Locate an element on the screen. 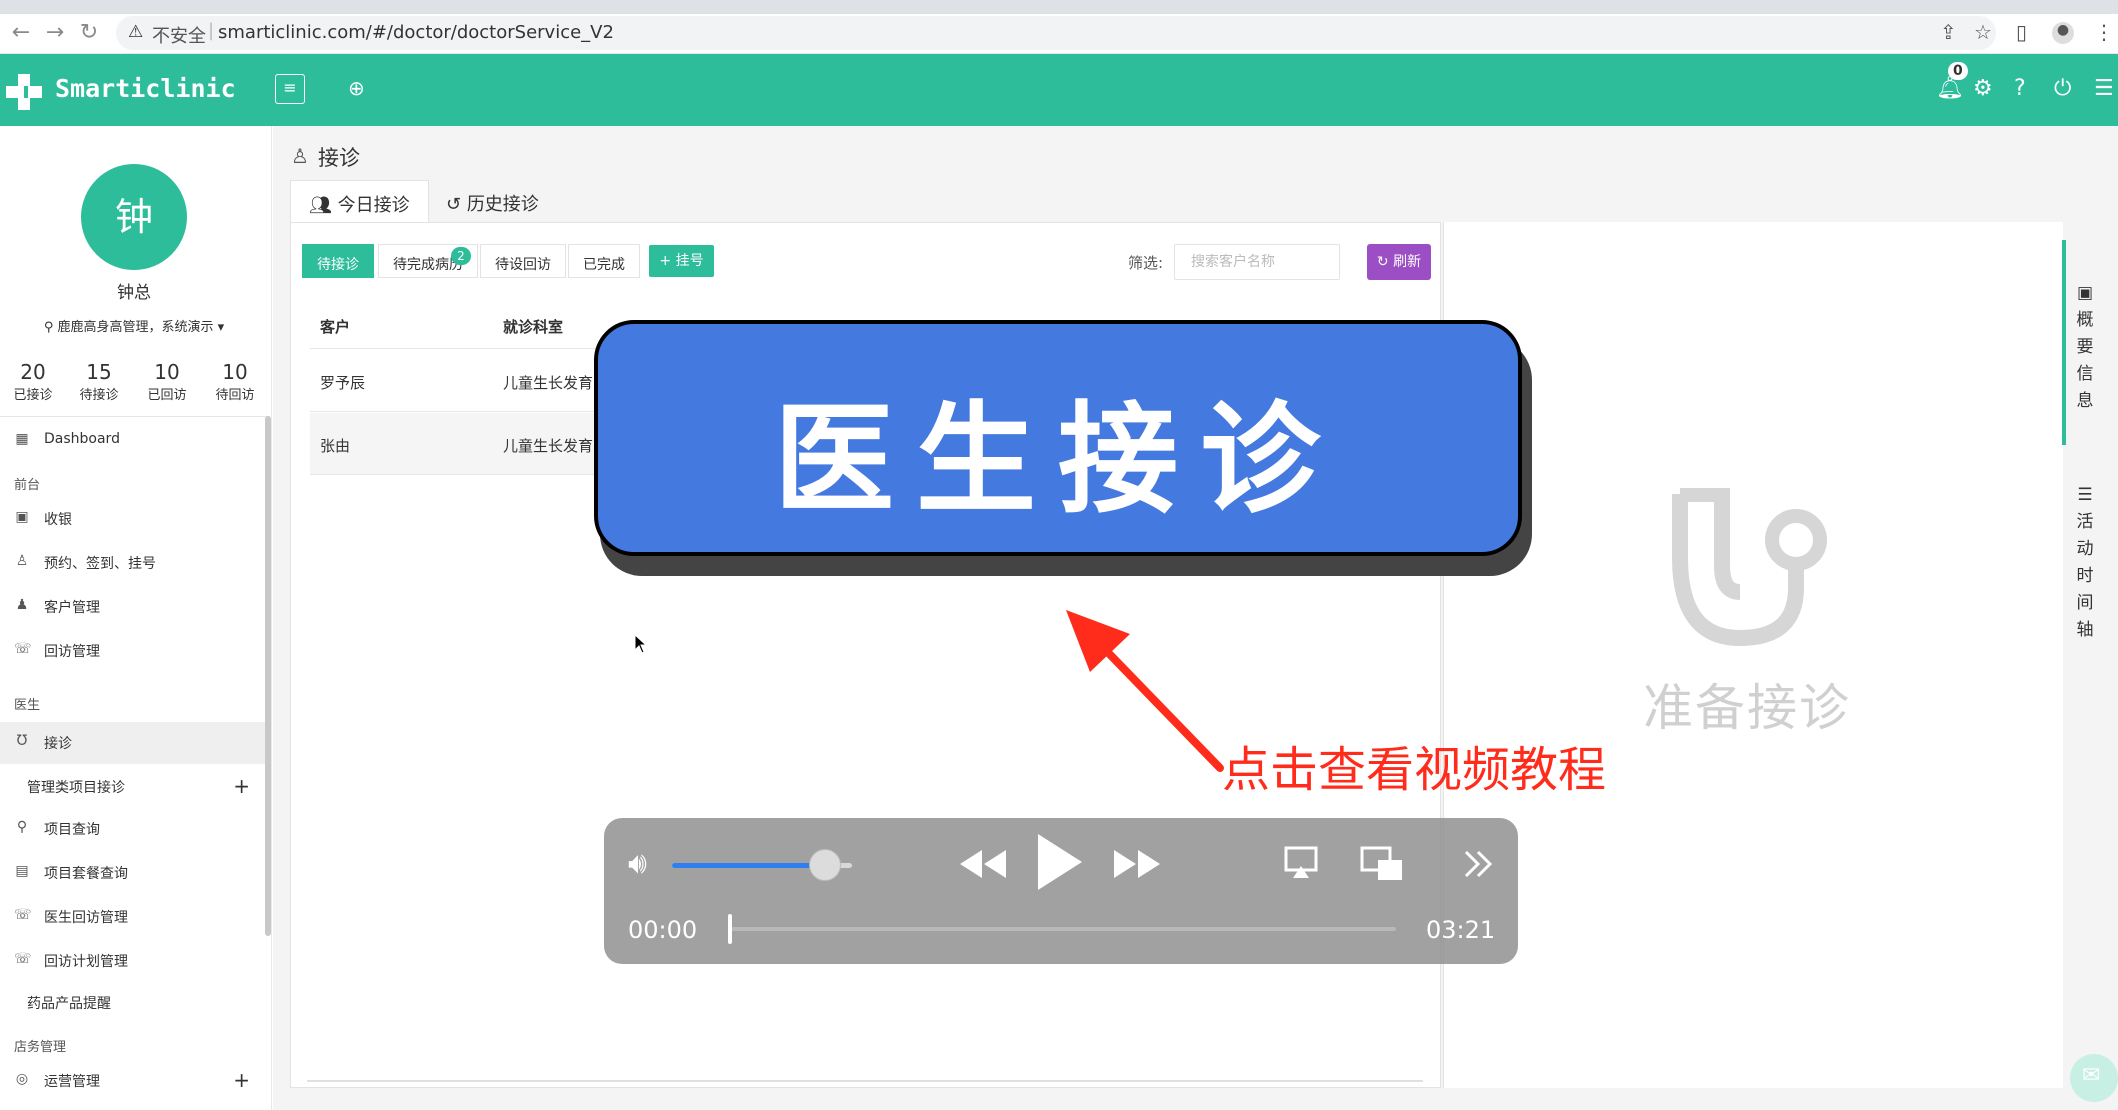  vtab-overview: ▣ 概 要 信 息 is located at coordinates (2085, 347).